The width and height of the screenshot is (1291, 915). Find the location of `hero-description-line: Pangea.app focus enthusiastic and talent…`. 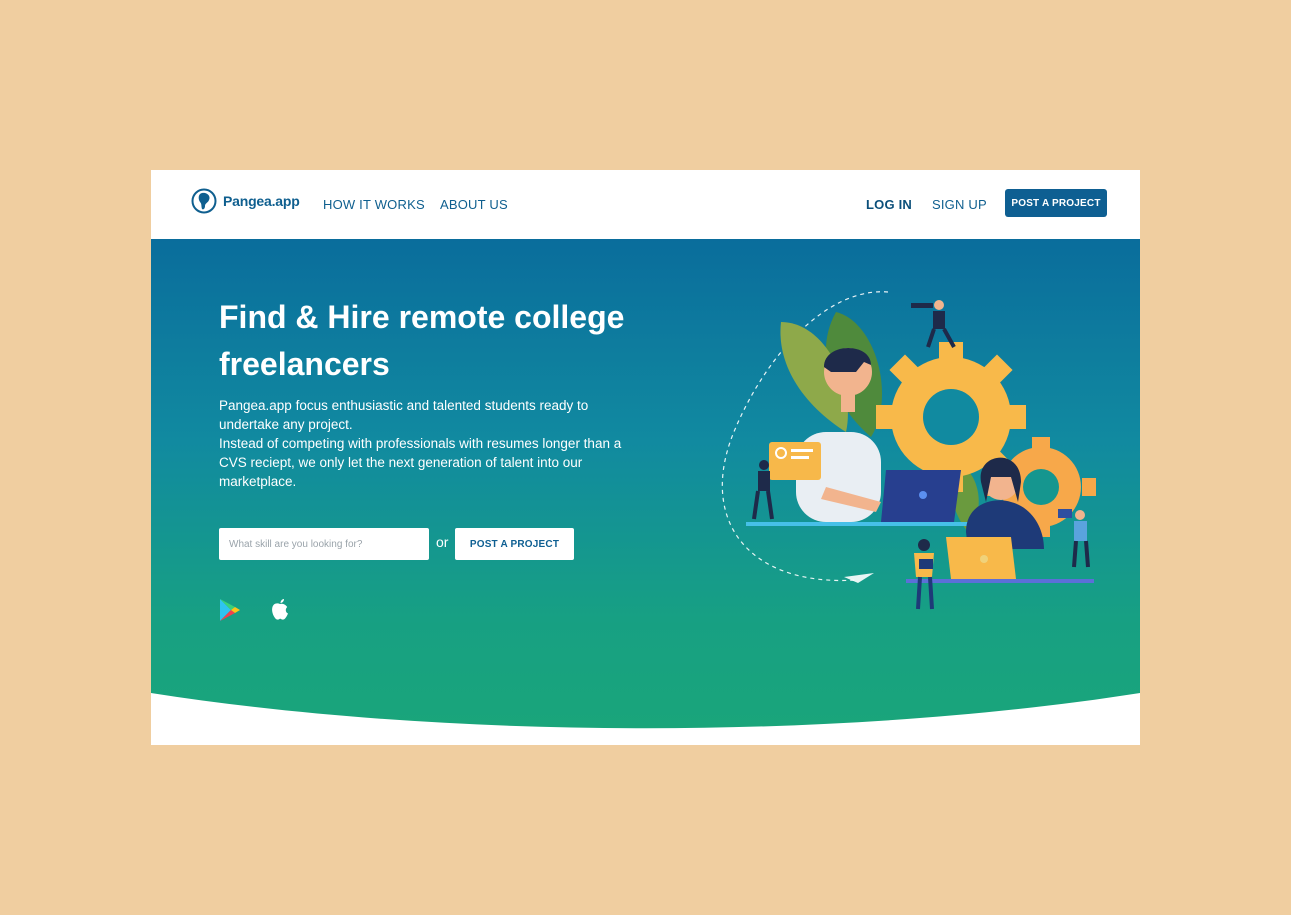

hero-description-line: Pangea.app focus enthusiastic and talent… is located at coordinates (404, 415).